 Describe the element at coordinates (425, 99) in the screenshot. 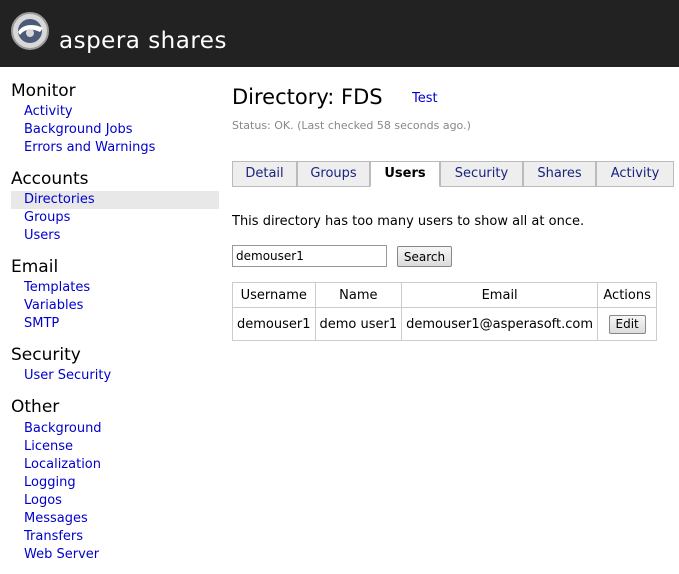

I see `test-link: Test` at that location.